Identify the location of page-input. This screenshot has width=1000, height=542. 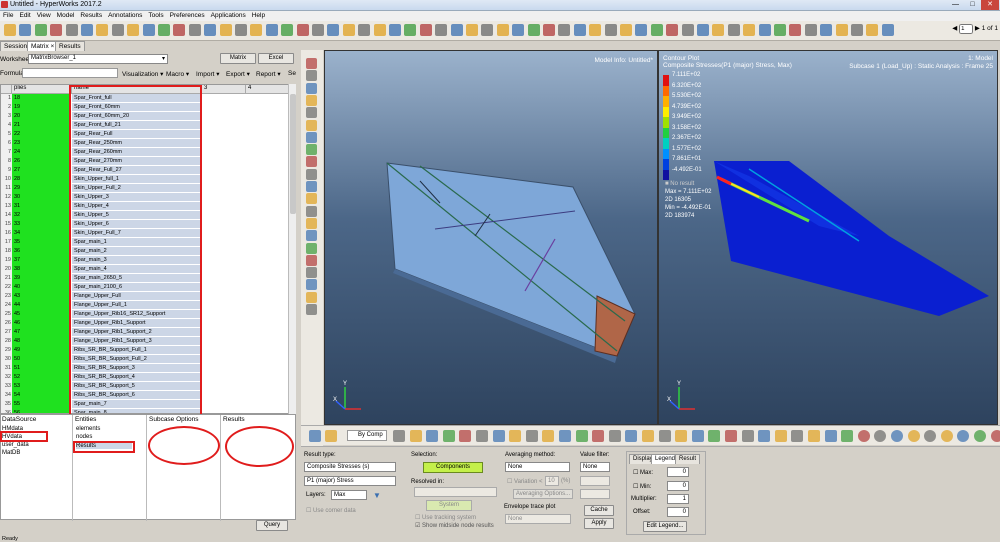
(966, 29).